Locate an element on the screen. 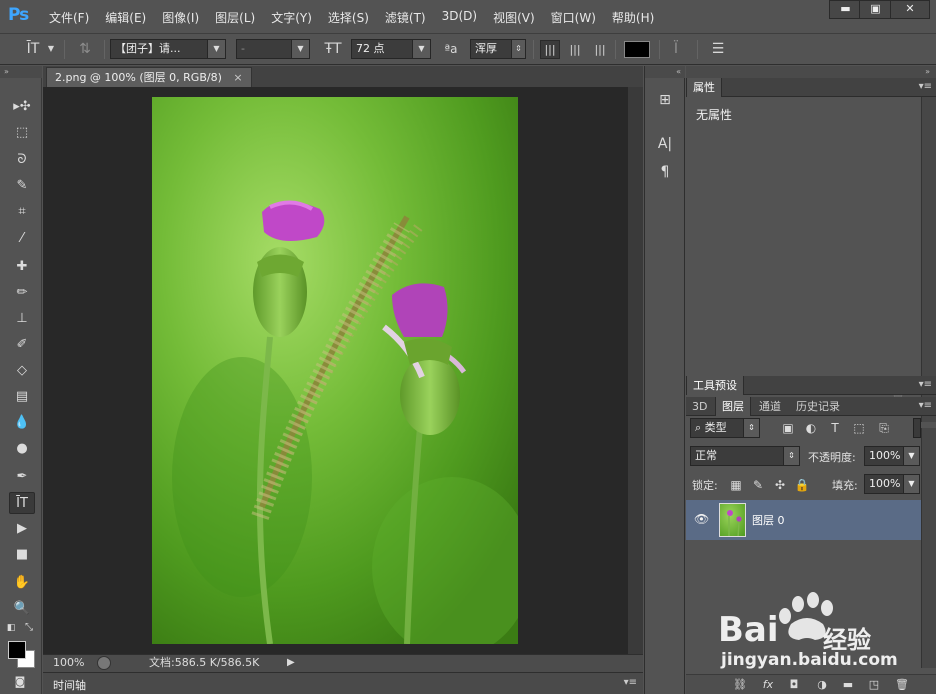 The image size is (936, 694). warp-text-icon: Ϊ is located at coordinates (676, 49).